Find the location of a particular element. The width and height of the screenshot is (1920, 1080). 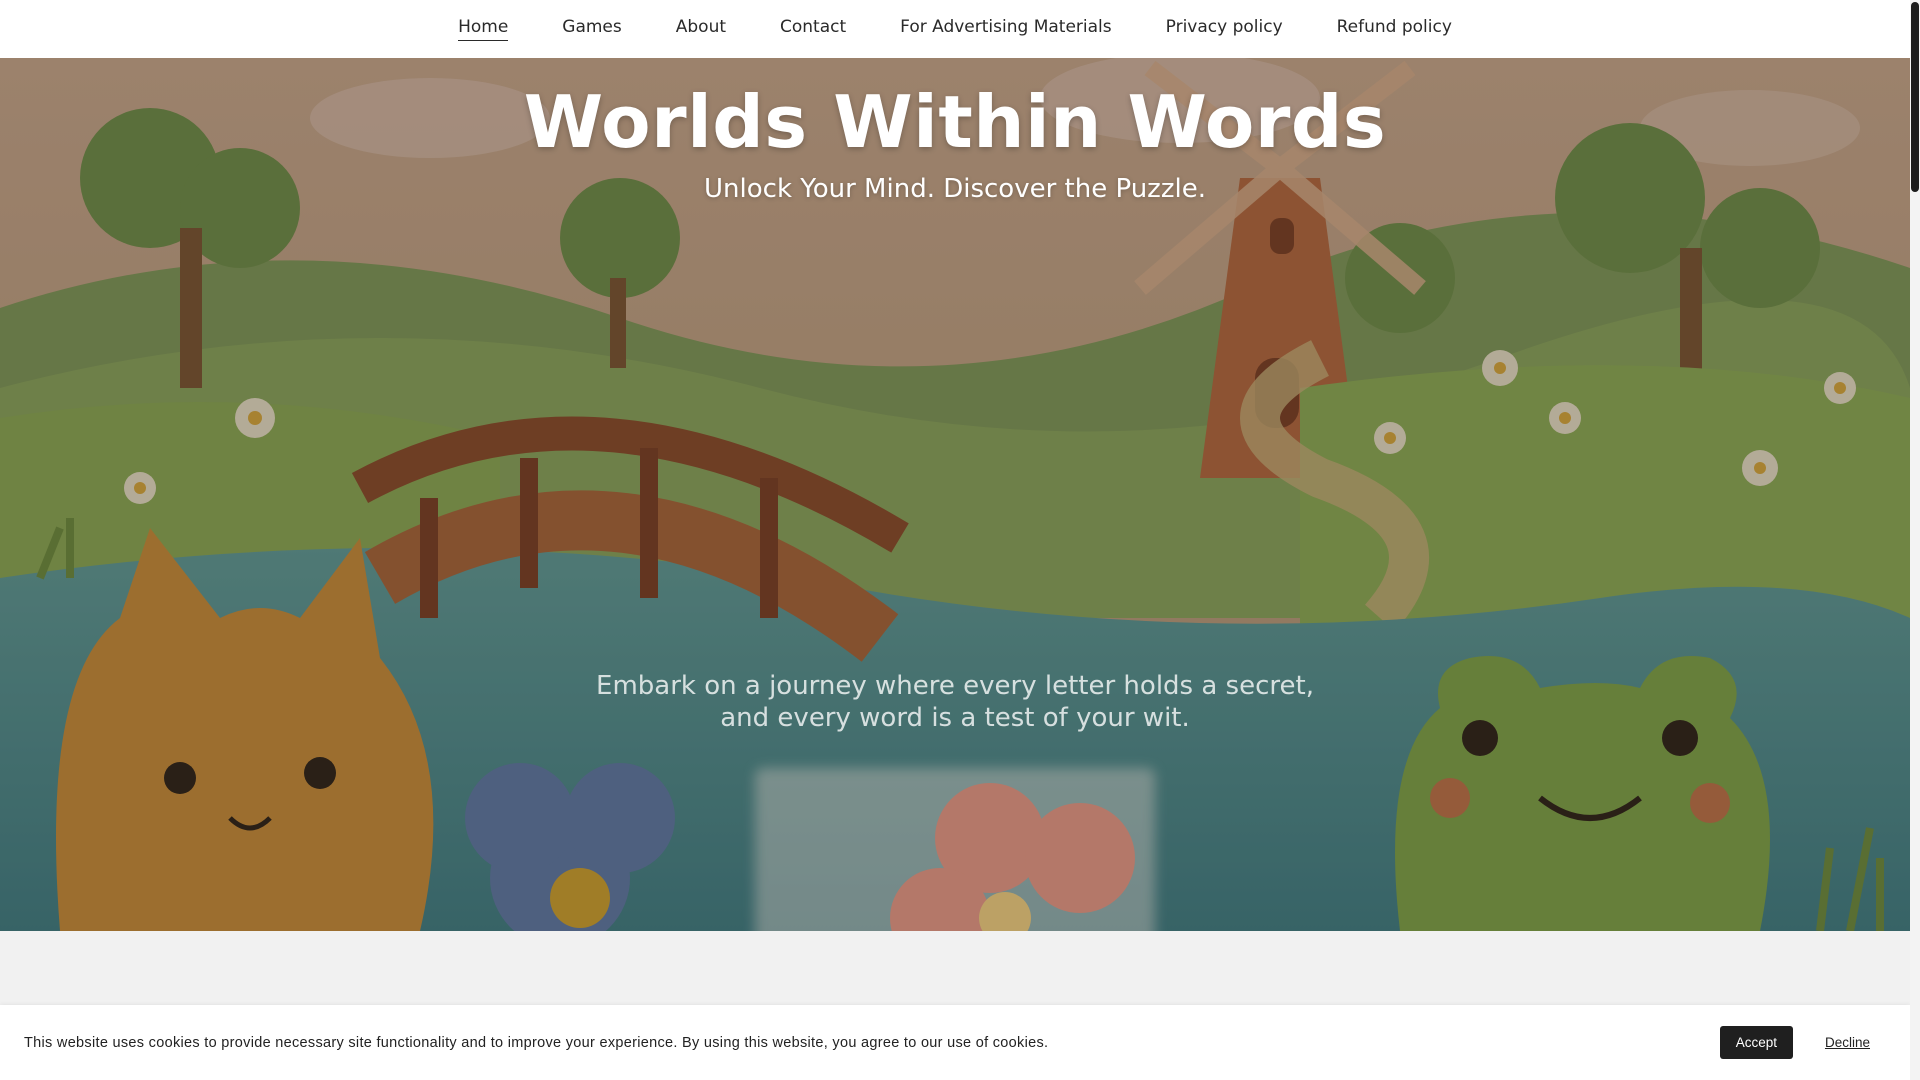

nav-link-home: Home is located at coordinates (483, 29).